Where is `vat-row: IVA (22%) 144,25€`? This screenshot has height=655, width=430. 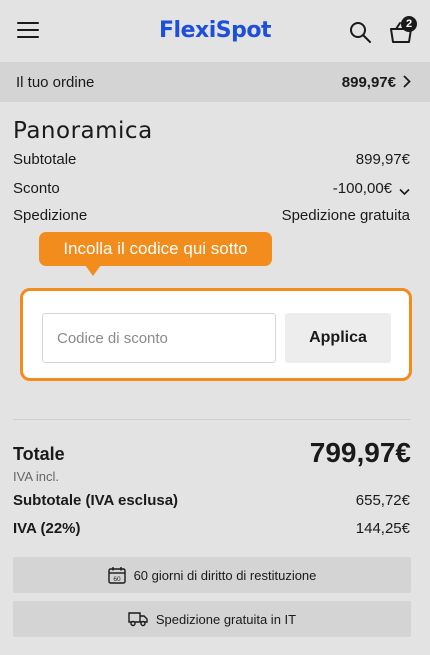
vat-row: IVA (22%) 144,25€ is located at coordinates (211, 531).